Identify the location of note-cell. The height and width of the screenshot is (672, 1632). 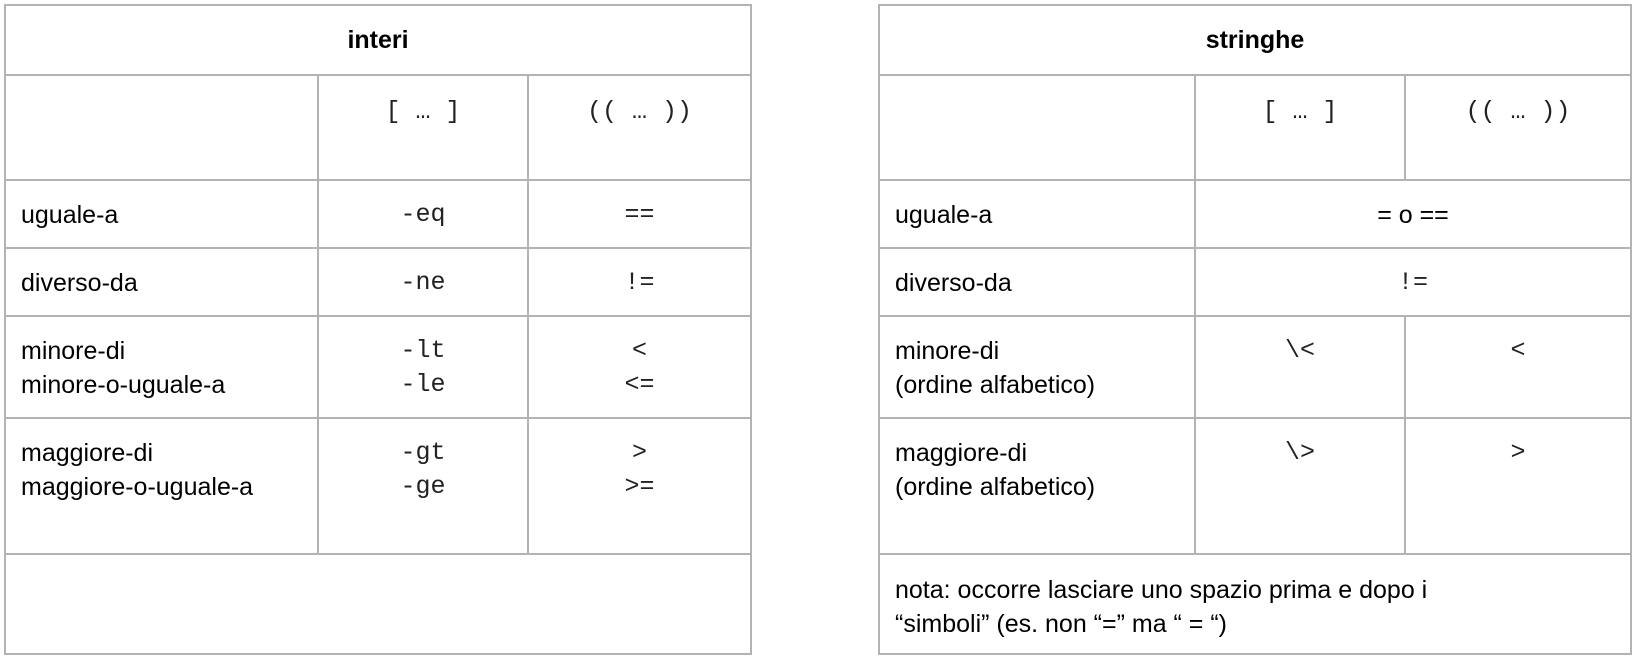
(378, 604).